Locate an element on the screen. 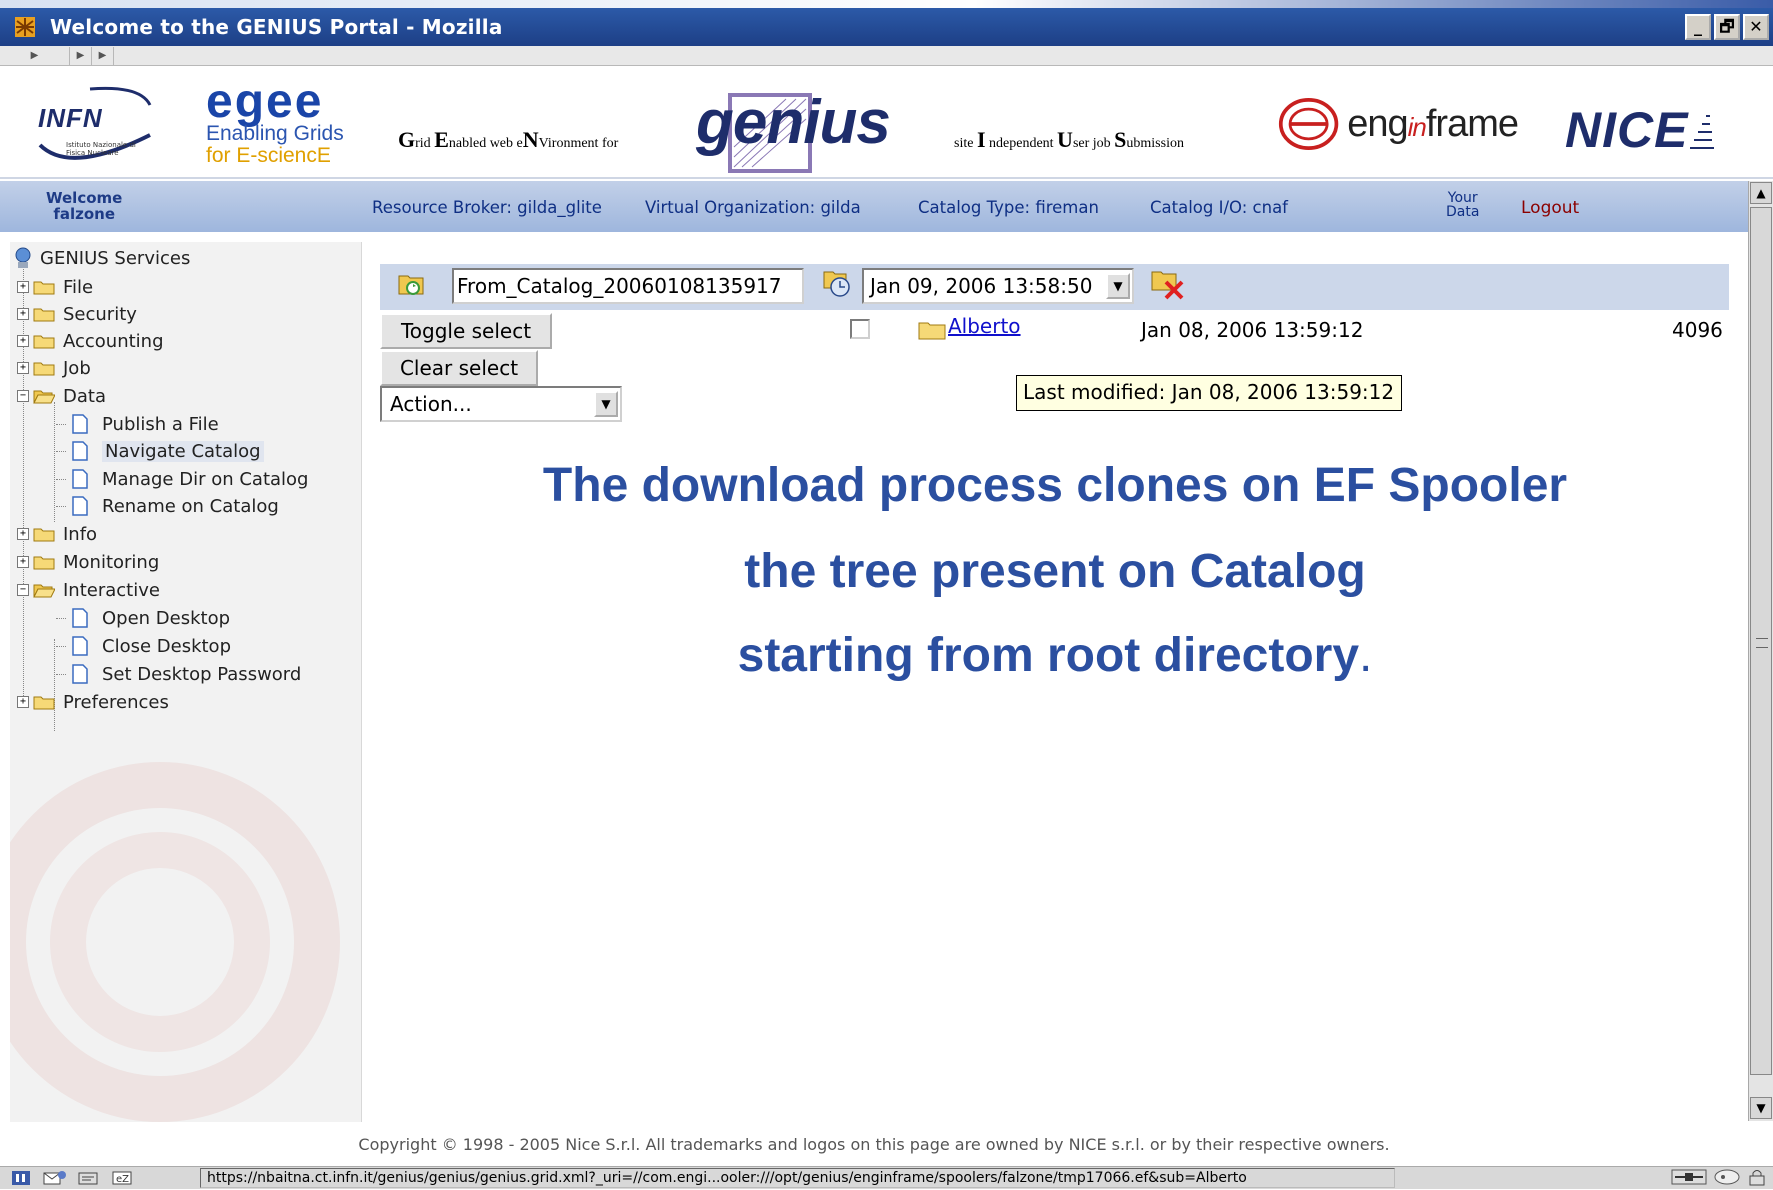 The height and width of the screenshot is (1190, 1773). toggle-select-button: Toggle select is located at coordinates (466, 331).